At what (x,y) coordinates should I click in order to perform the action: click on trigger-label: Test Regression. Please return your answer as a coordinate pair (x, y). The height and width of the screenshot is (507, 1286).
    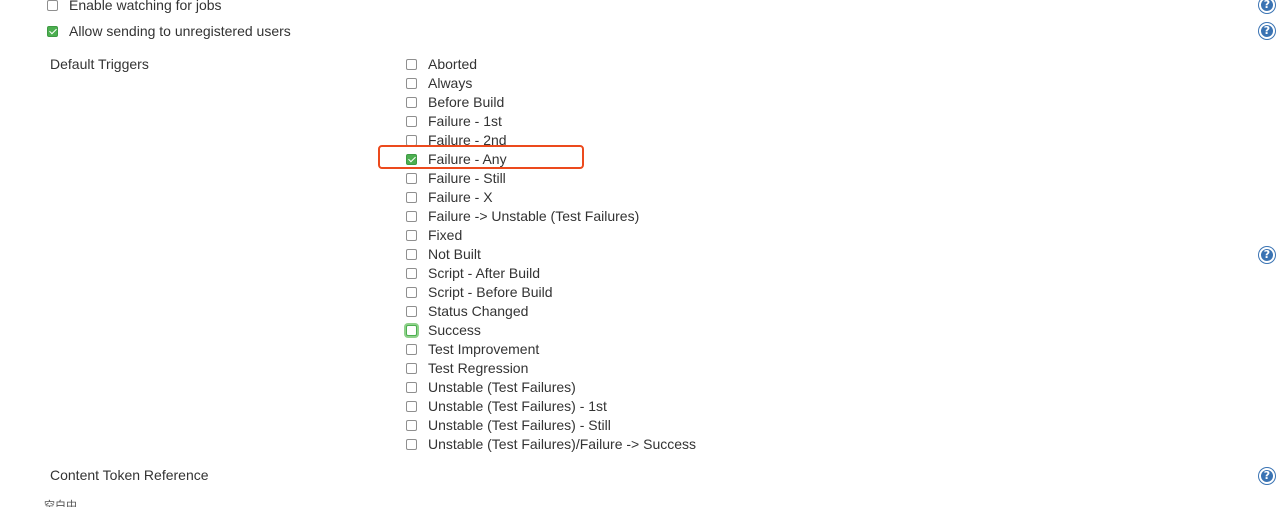
    Looking at the image, I should click on (478, 368).